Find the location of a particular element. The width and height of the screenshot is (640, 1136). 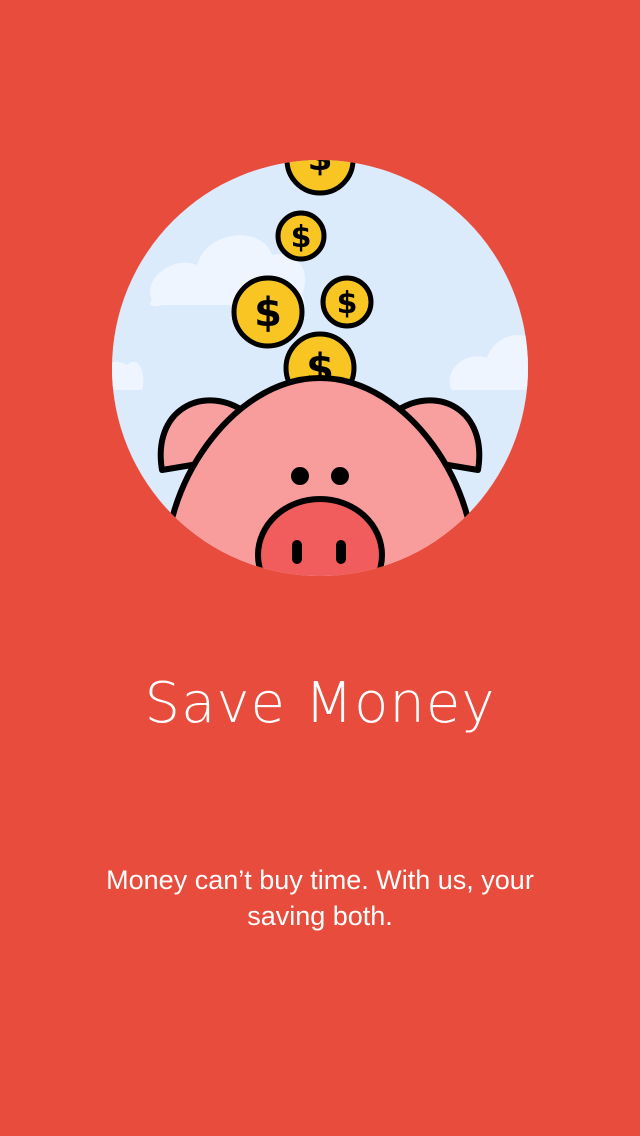

page-title: Save Money is located at coordinates (320, 703).